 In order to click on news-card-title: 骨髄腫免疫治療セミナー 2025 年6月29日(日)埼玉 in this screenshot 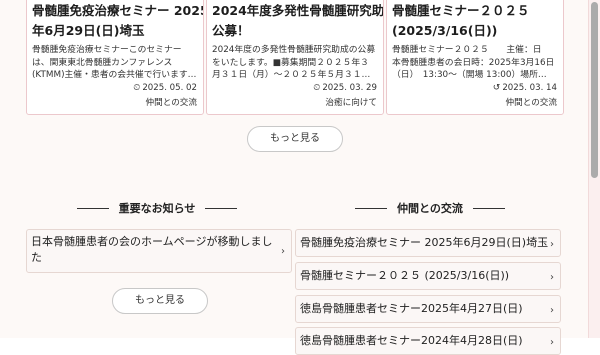, I will do `click(118, 20)`.